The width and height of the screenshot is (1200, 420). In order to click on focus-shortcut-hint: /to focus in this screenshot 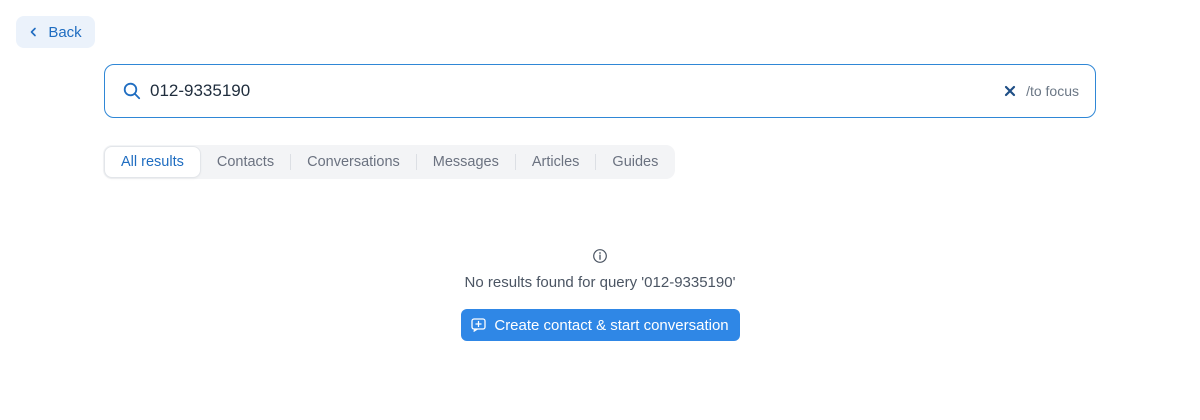, I will do `click(1052, 91)`.